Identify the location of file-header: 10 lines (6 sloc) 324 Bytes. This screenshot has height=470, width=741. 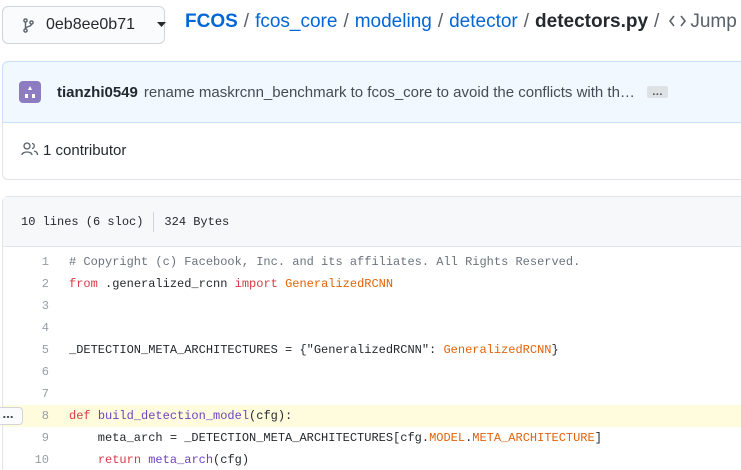
(372, 222).